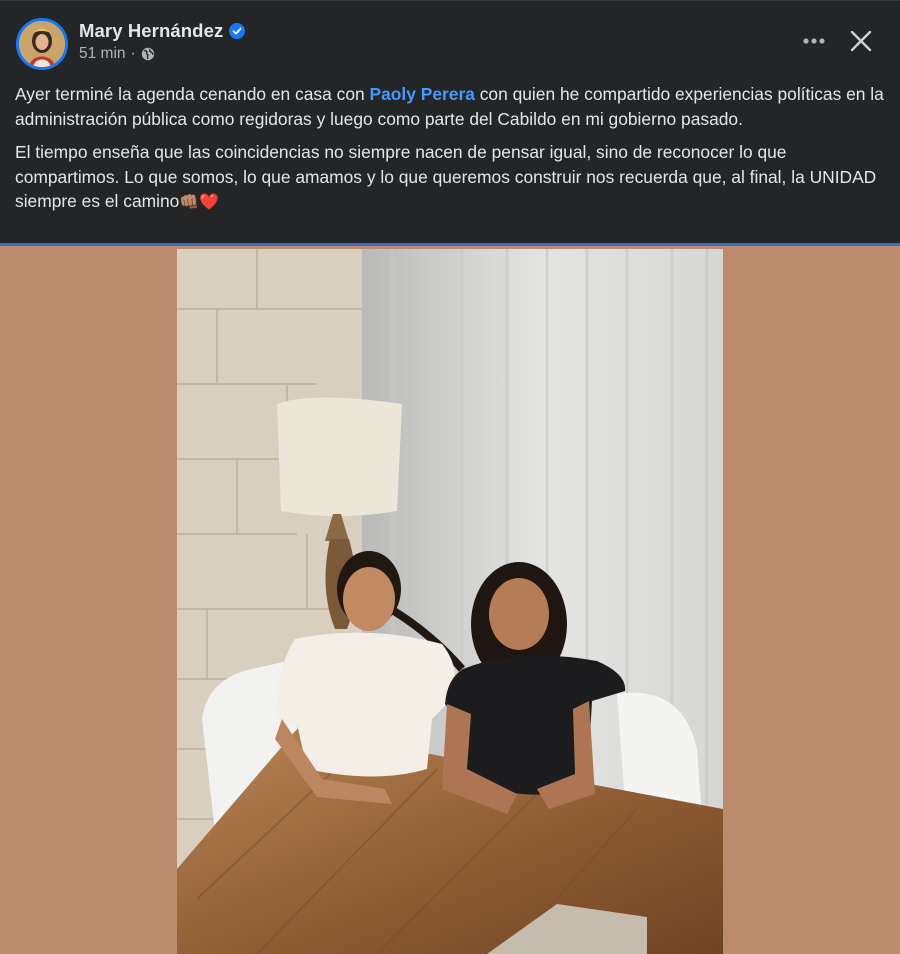  What do you see at coordinates (861, 41) in the screenshot?
I see `close-icon` at bounding box center [861, 41].